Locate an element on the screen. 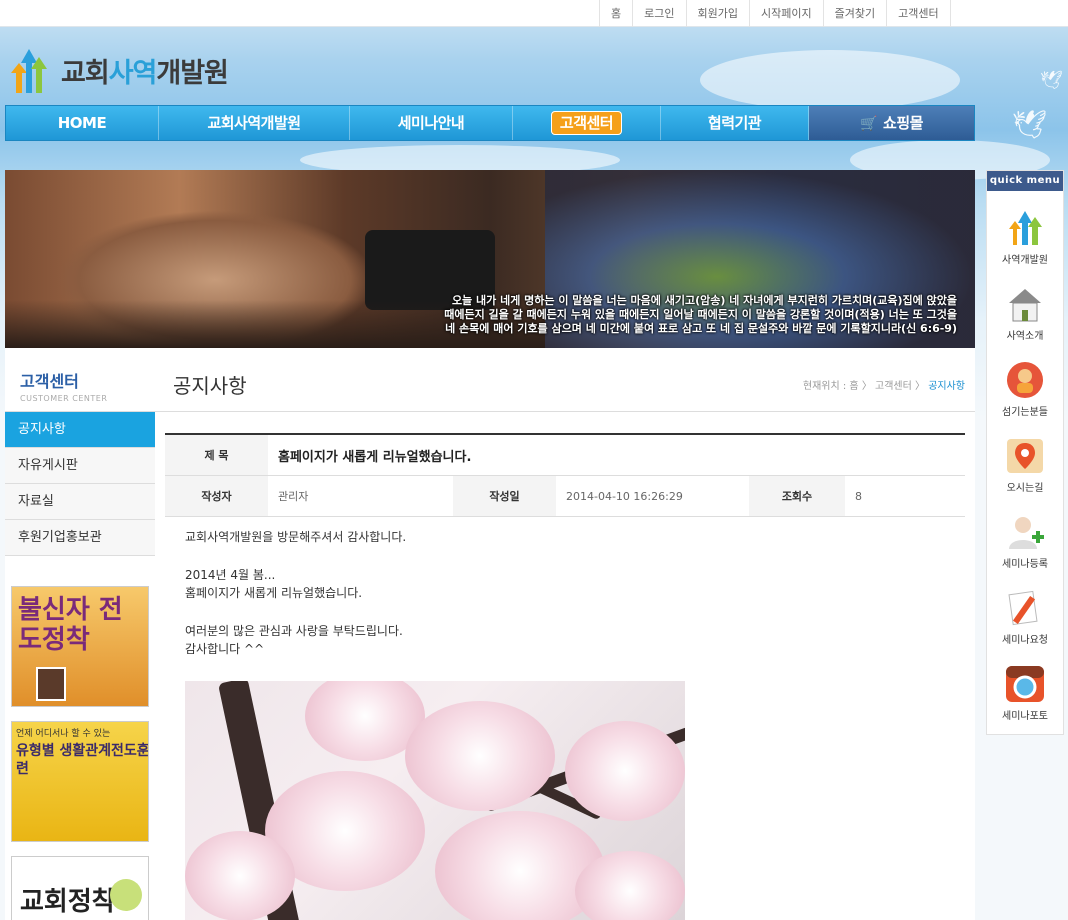  top-link-startpage: 시작페이지 is located at coordinates (785, 13).